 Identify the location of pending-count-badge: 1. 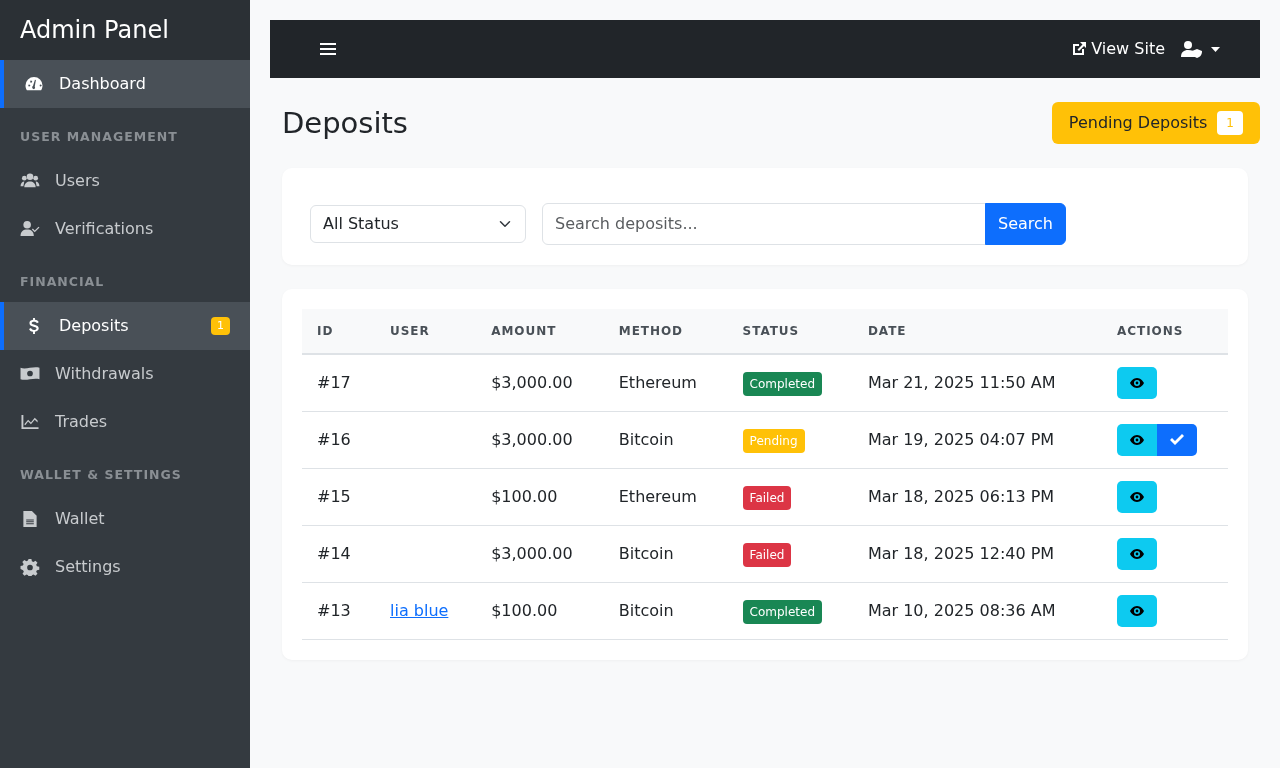
(1230, 123).